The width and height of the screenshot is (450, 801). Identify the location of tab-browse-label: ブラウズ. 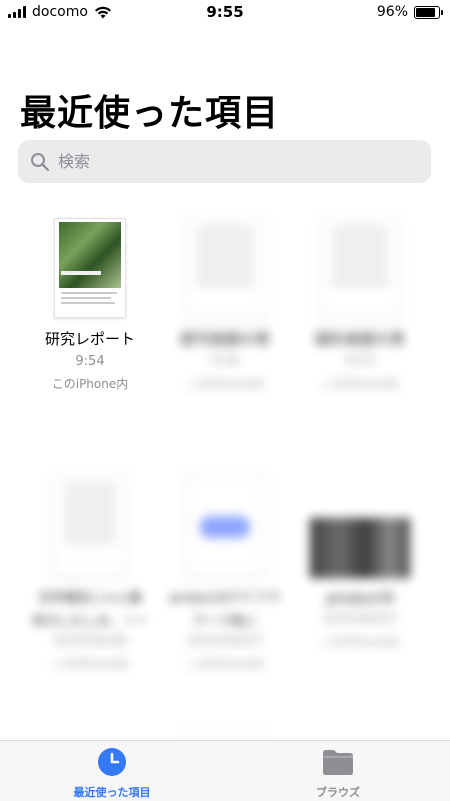
(338, 792).